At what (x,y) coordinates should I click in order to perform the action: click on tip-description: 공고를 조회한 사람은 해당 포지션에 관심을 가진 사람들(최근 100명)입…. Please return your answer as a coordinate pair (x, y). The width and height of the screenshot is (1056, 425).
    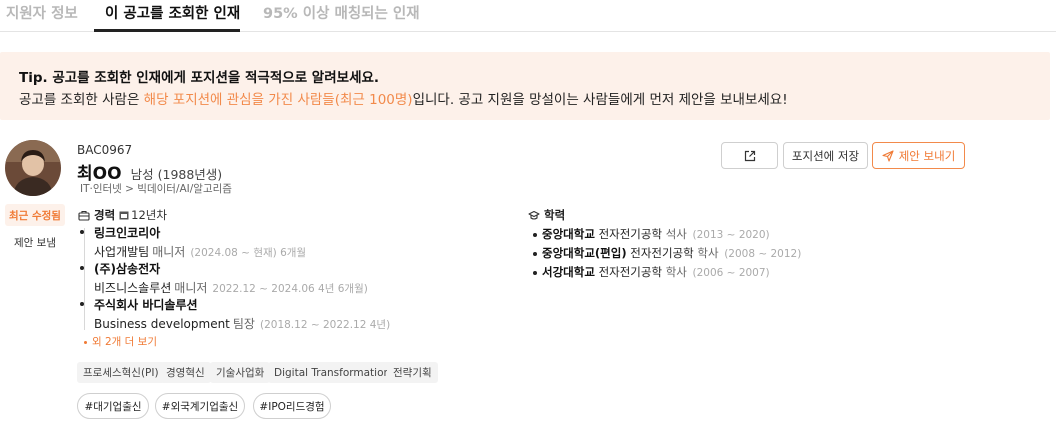
    Looking at the image, I should click on (403, 98).